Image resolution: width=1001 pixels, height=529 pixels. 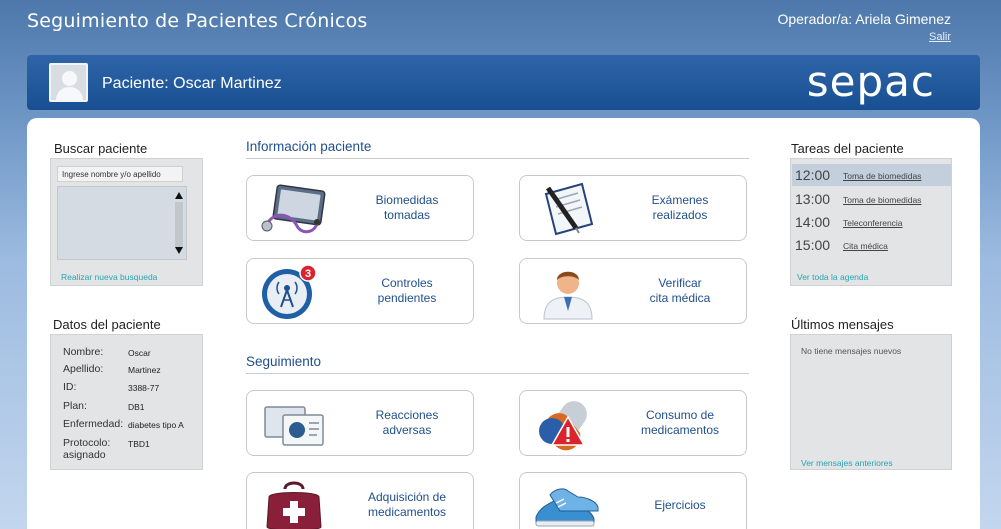 I want to click on field-value: Oscar, so click(x=139, y=353).